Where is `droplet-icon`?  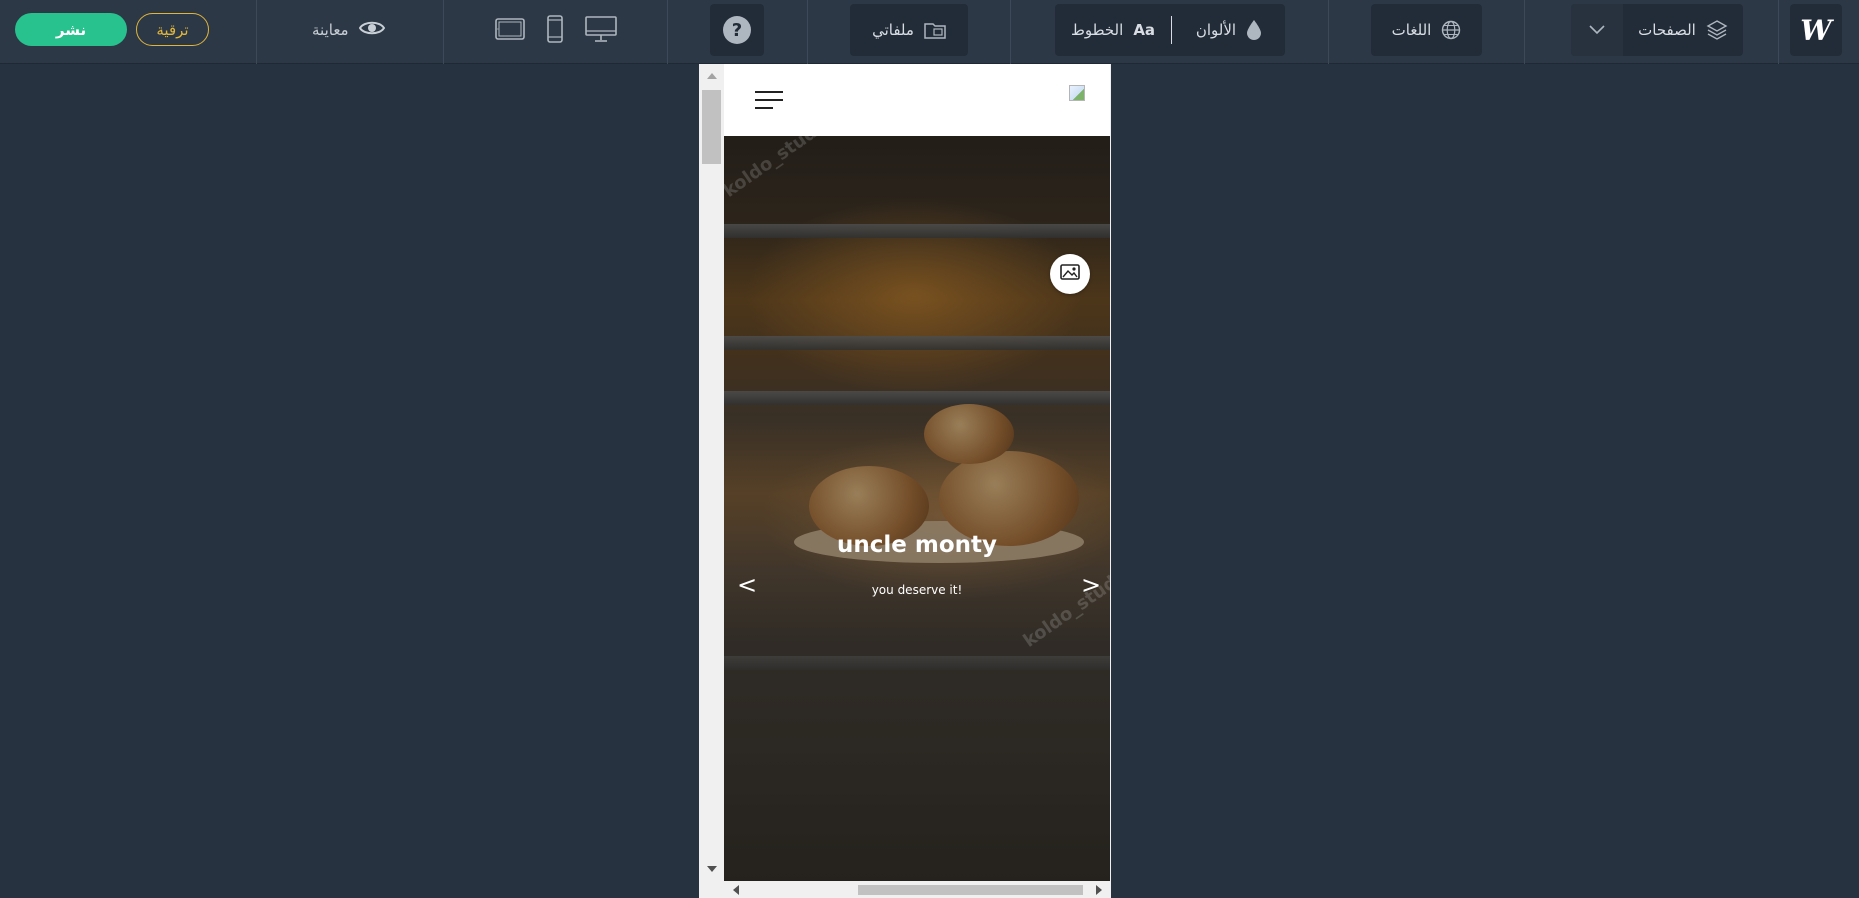
droplet-icon is located at coordinates (1254, 30).